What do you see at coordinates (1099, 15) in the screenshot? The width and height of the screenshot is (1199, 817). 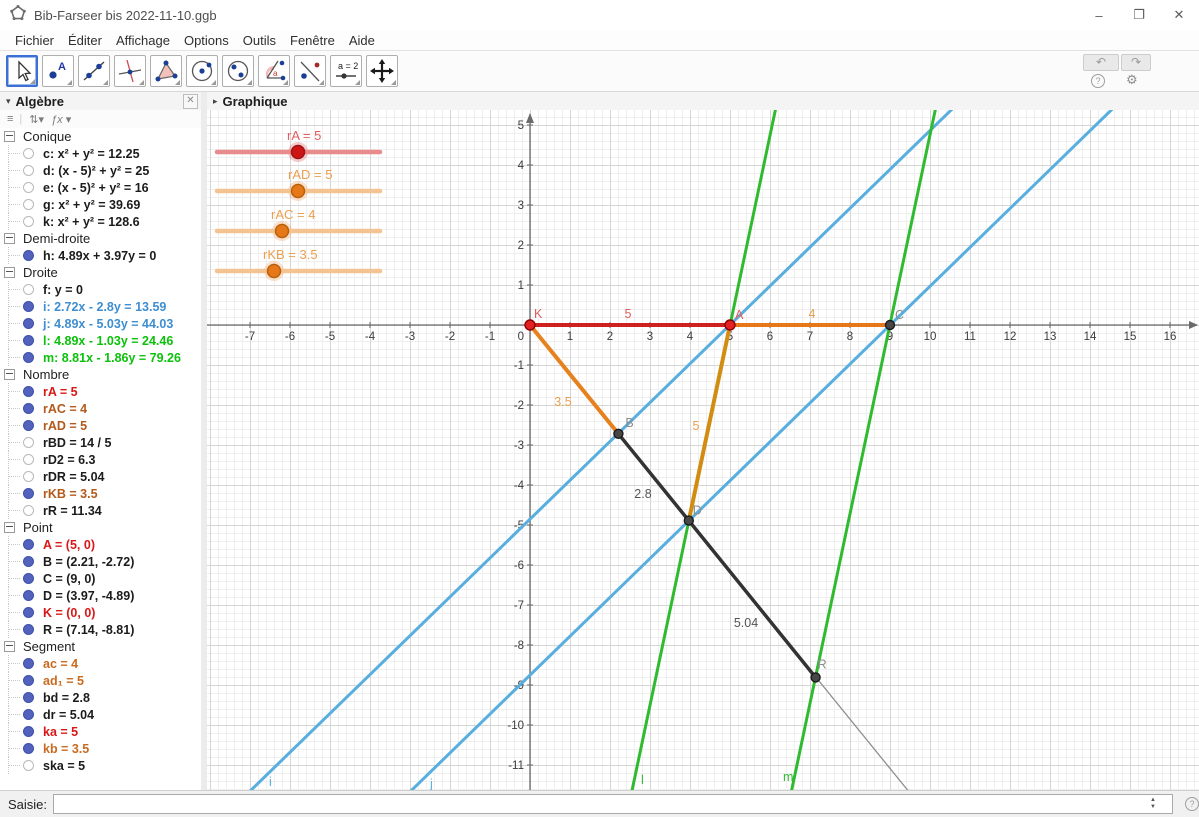 I see `minimize-button: –` at bounding box center [1099, 15].